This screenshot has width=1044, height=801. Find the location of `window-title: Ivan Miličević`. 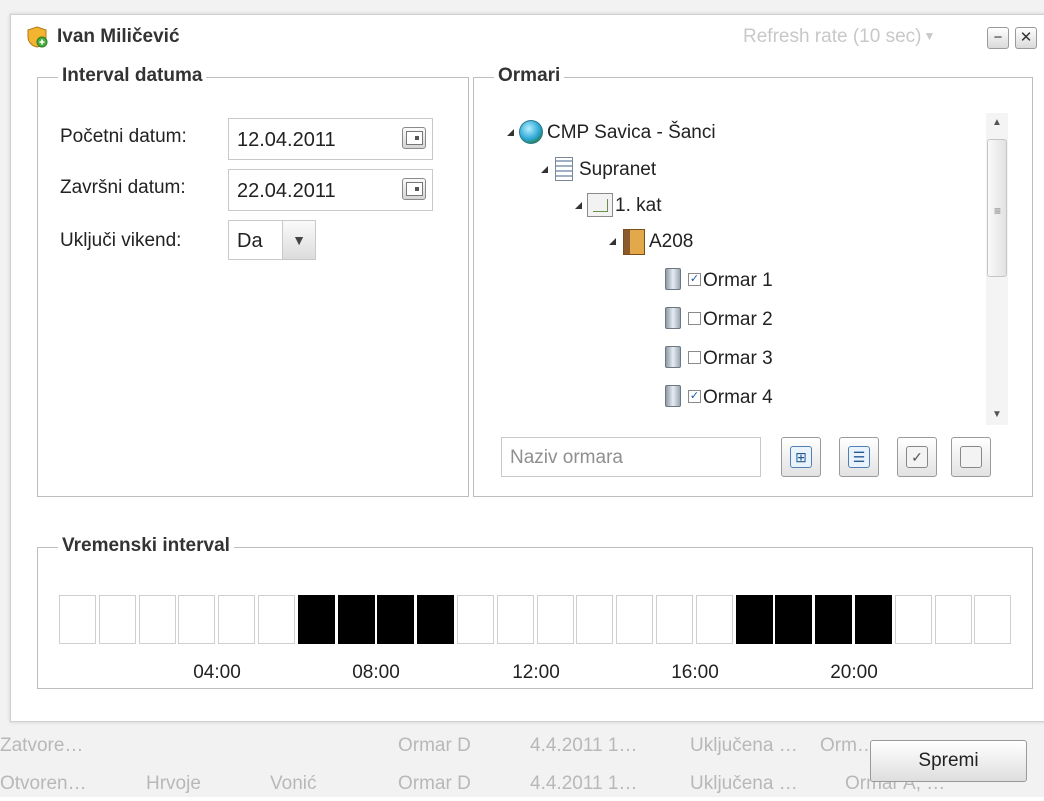

window-title: Ivan Miličević is located at coordinates (118, 36).